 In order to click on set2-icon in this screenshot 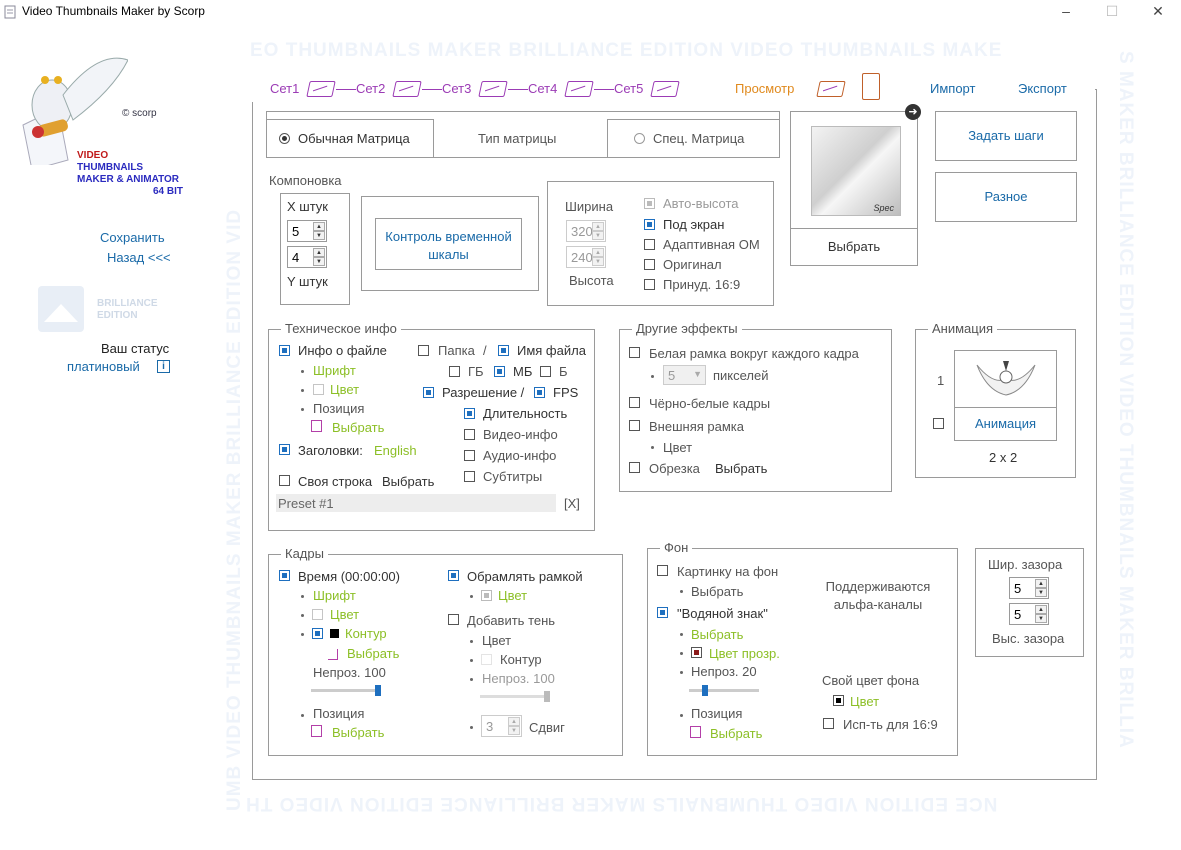, I will do `click(407, 89)`.